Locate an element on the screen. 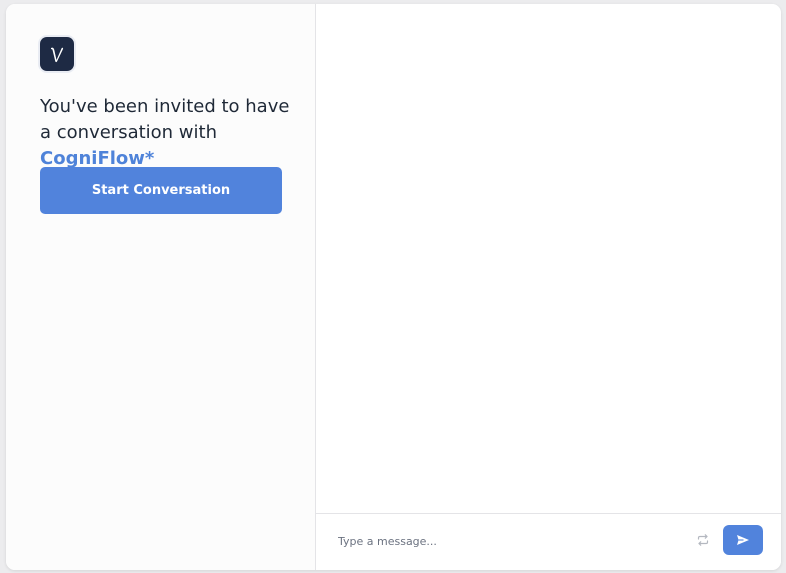 This screenshot has height=573, width=786. send-button is located at coordinates (743, 540).